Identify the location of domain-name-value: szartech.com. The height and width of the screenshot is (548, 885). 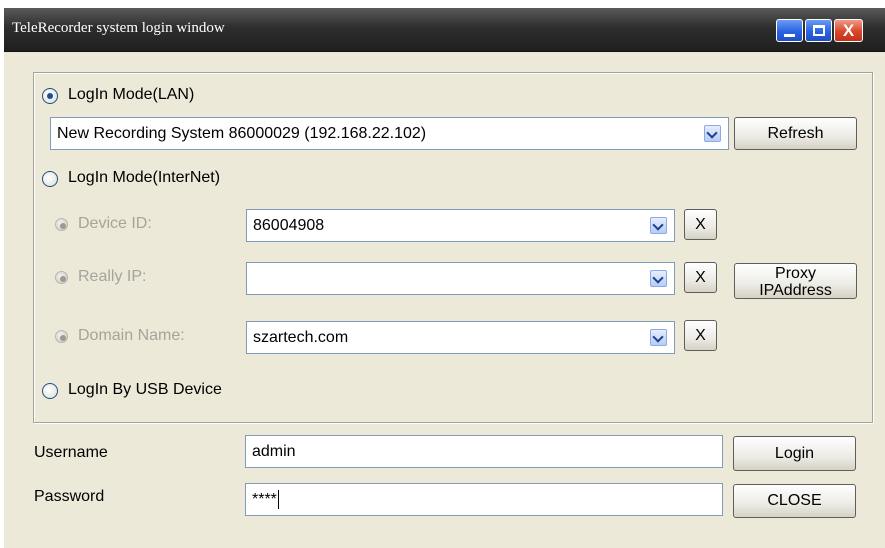
(301, 337).